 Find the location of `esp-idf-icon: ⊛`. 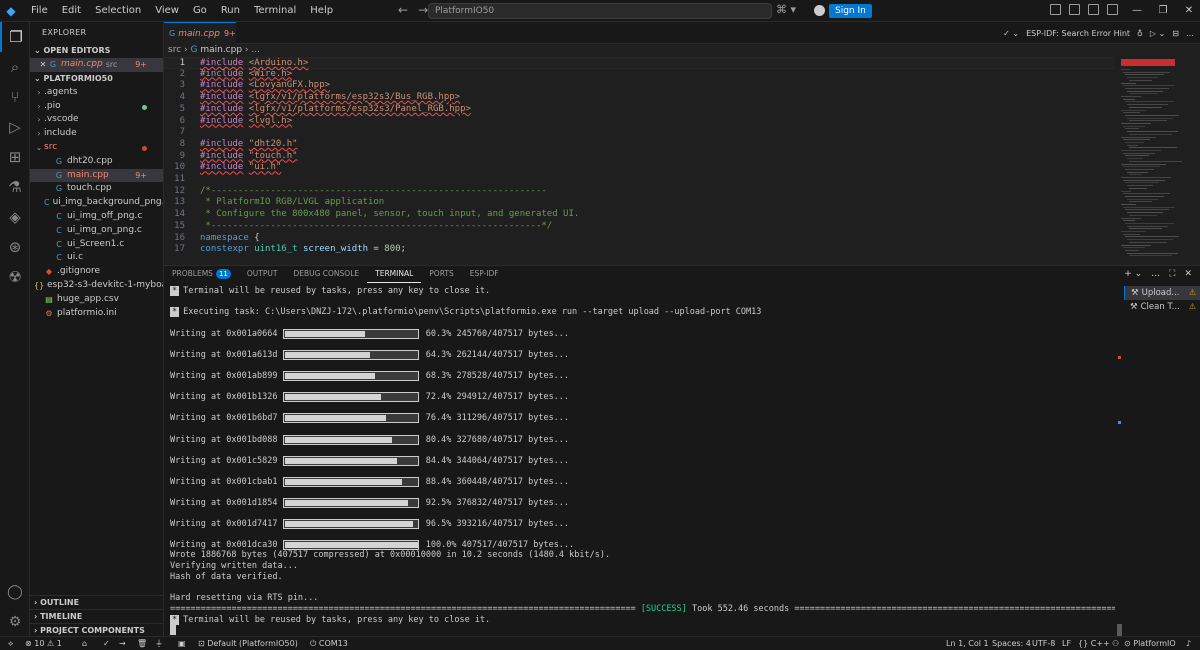

esp-idf-icon: ⊛ is located at coordinates (15, 247).